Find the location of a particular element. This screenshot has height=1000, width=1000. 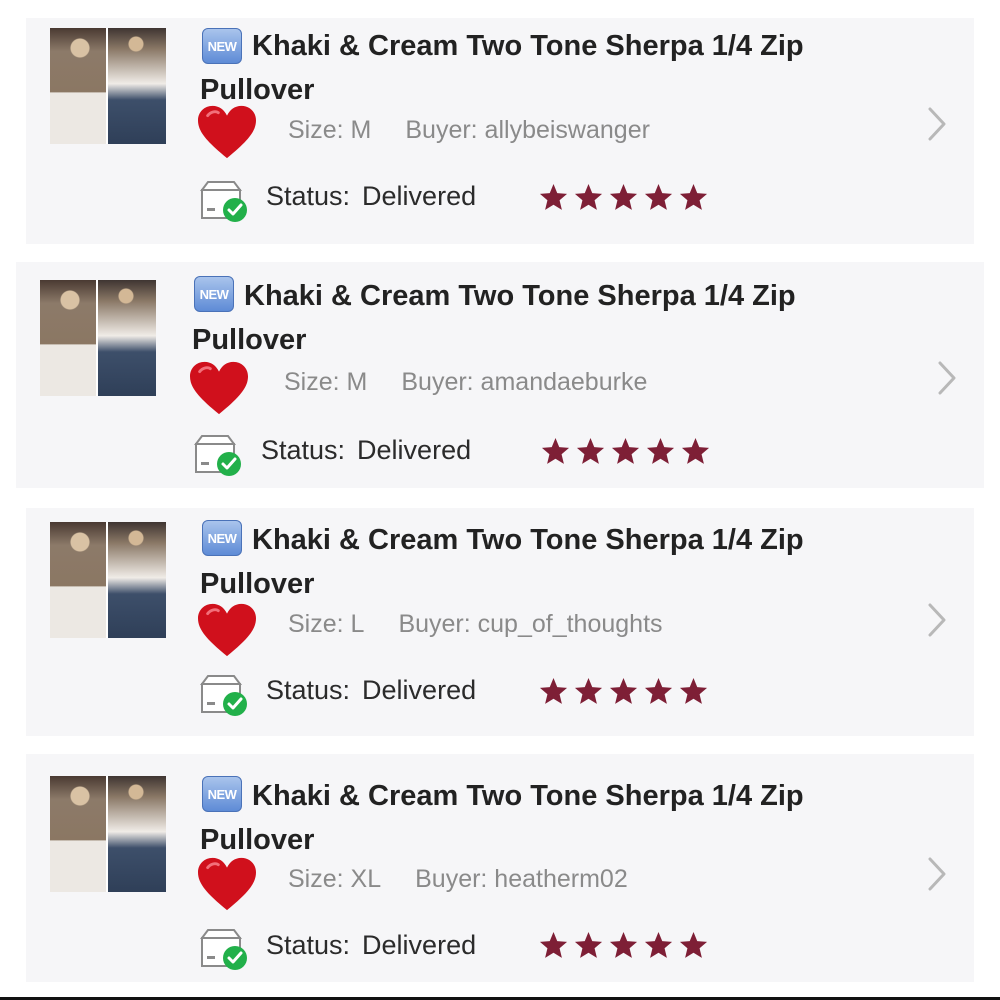

order-meta: Size: M Buyer: amandaeburke is located at coordinates (465, 382).